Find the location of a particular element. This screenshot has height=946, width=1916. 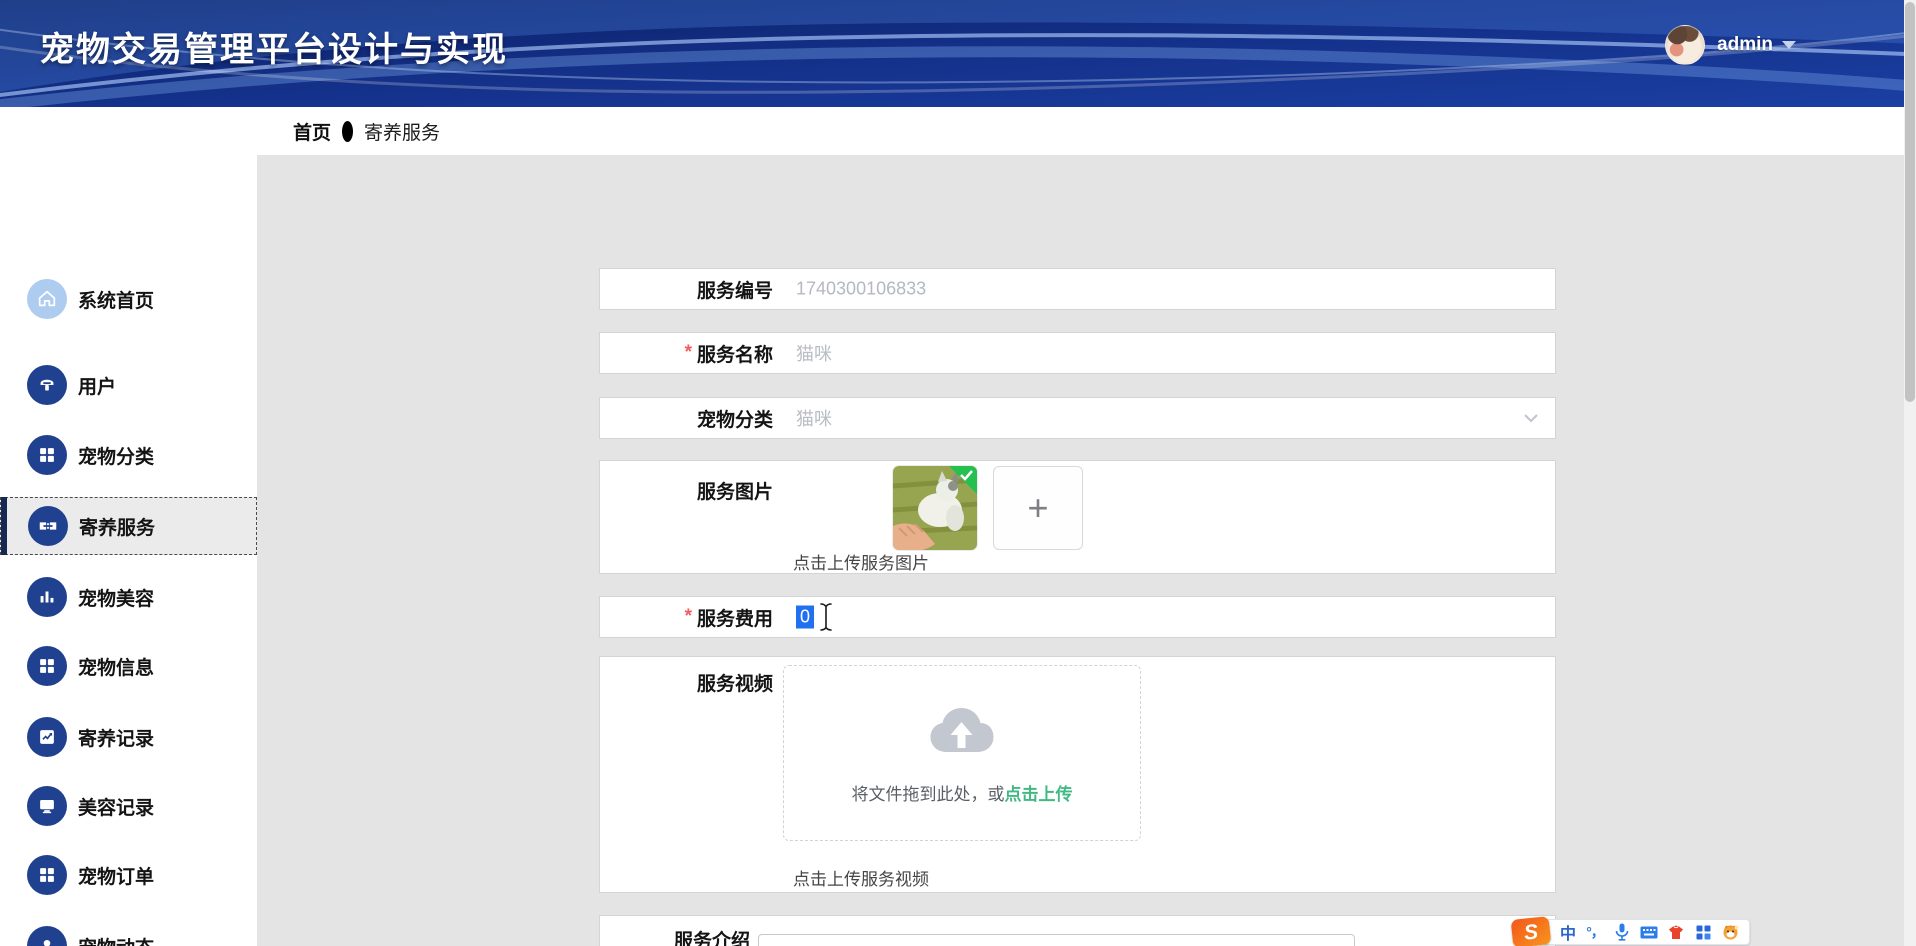

ime-chinese-mode-icon: 中 is located at coordinates (1568, 933).